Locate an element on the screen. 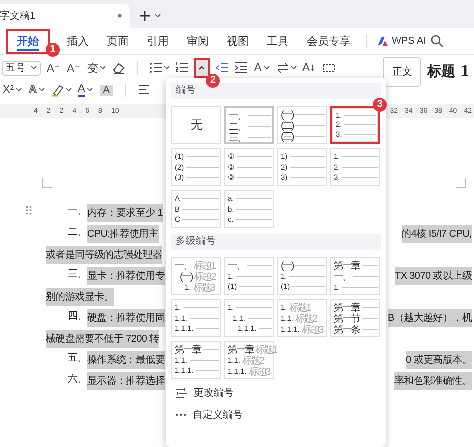 The width and height of the screenshot is (474, 447). section-header: 多级编号 is located at coordinates (276, 242).